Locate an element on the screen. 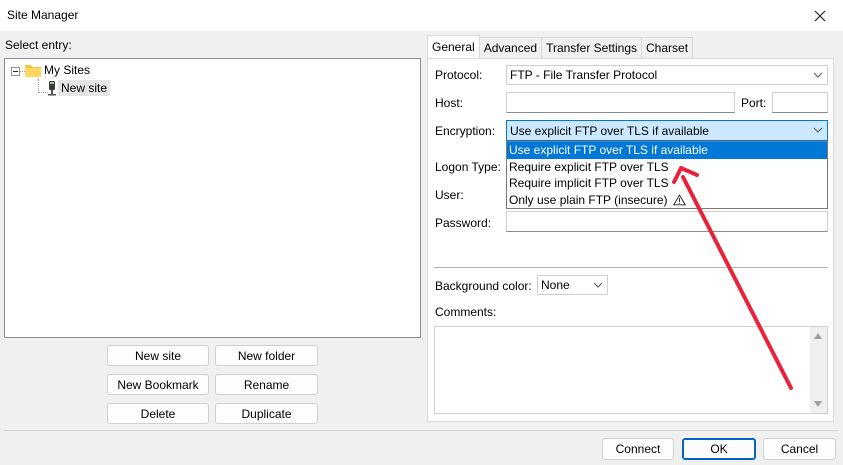 The width and height of the screenshot is (843, 465). port-input is located at coordinates (800, 102).